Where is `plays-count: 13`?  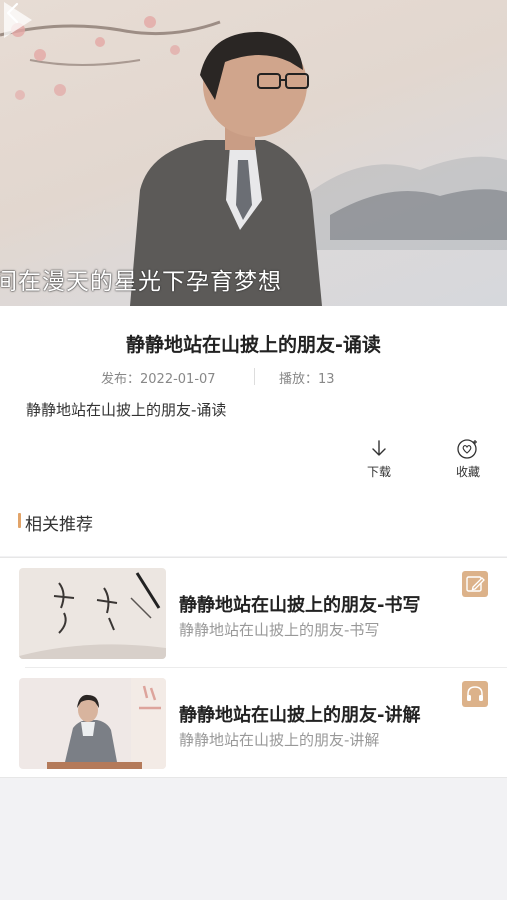 plays-count: 13 is located at coordinates (326, 379).